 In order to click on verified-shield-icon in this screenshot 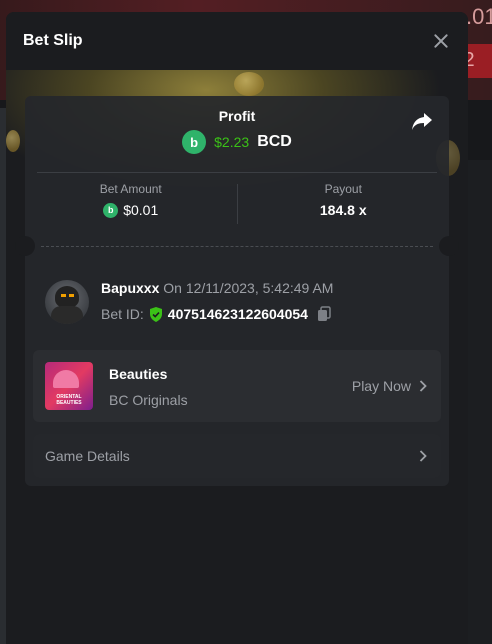, I will do `click(155, 314)`.